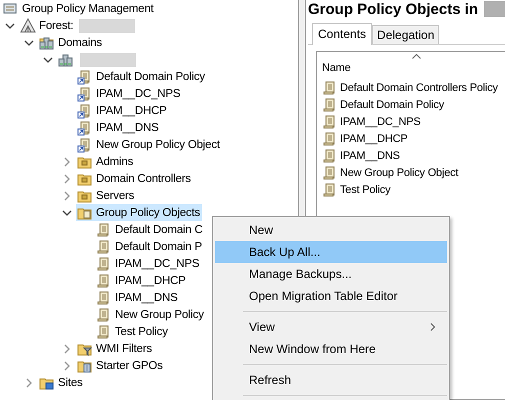 The image size is (505, 400). What do you see at coordinates (149, 144) in the screenshot?
I see `tree-item: New Group Policy Object` at bounding box center [149, 144].